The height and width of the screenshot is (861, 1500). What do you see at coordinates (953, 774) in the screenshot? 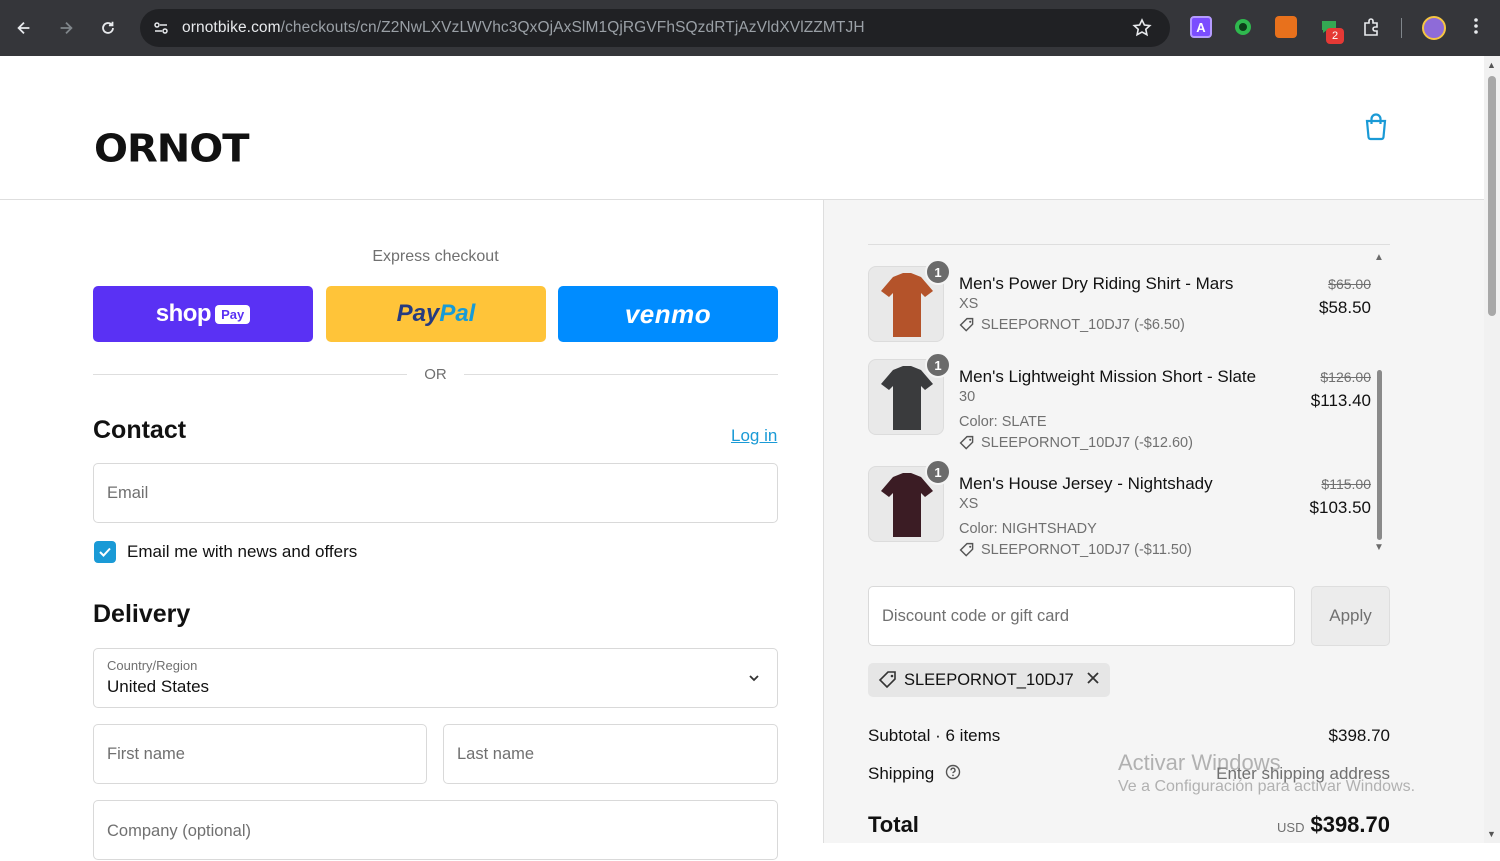
I see `help-circle-icon` at bounding box center [953, 774].